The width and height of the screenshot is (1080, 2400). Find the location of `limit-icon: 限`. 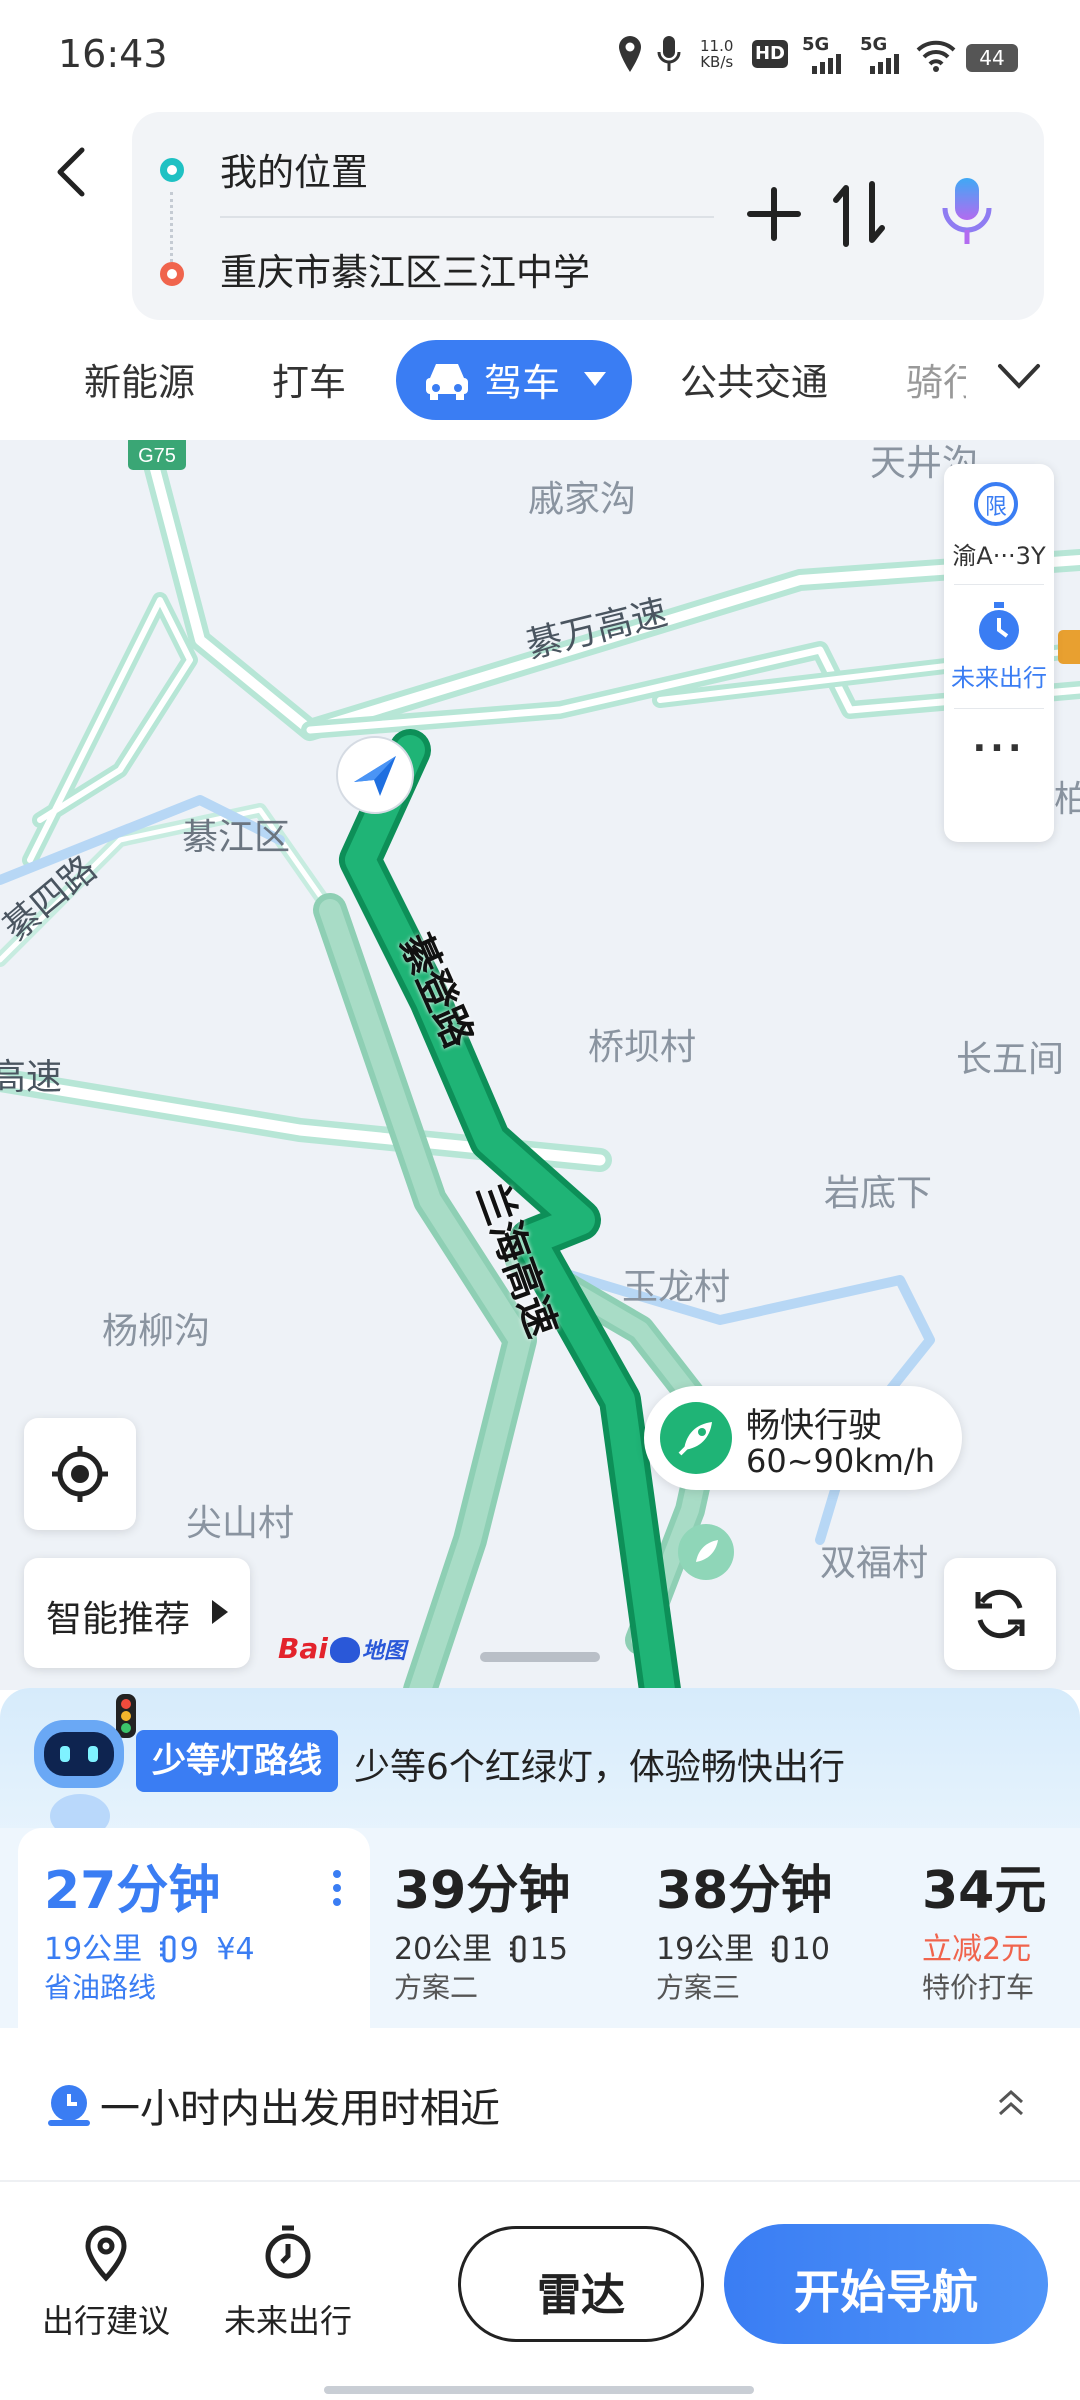

limit-icon: 限 is located at coordinates (996, 504).